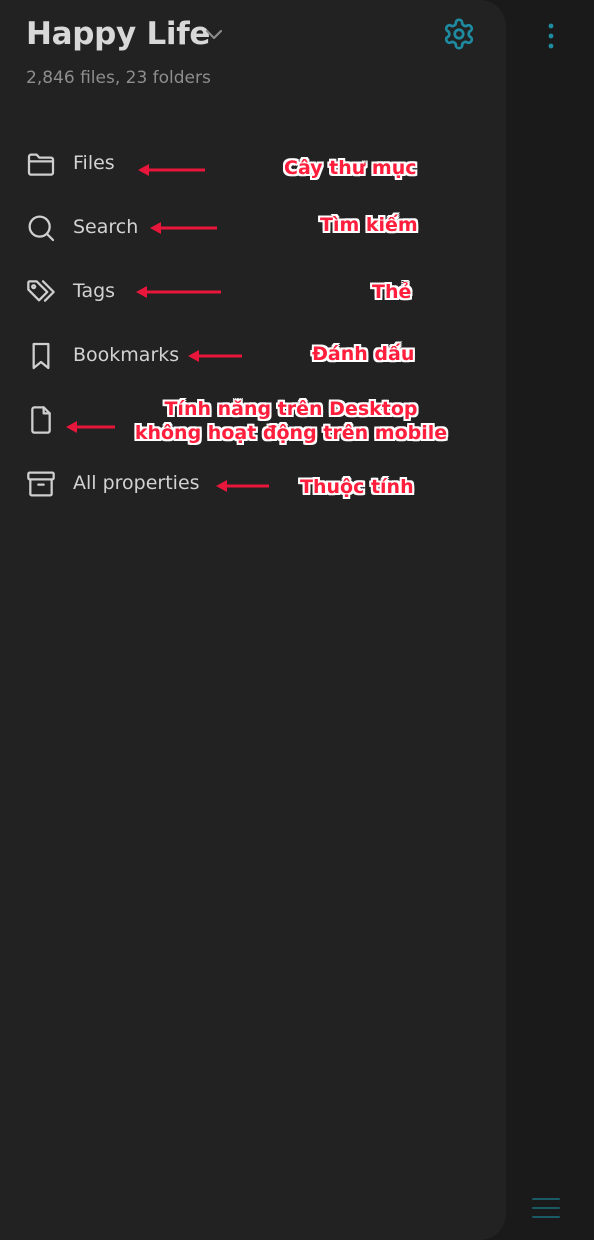  What do you see at coordinates (291, 433) in the screenshot?
I see `annotation-desktop-line2: không hoạt động trên mobile` at bounding box center [291, 433].